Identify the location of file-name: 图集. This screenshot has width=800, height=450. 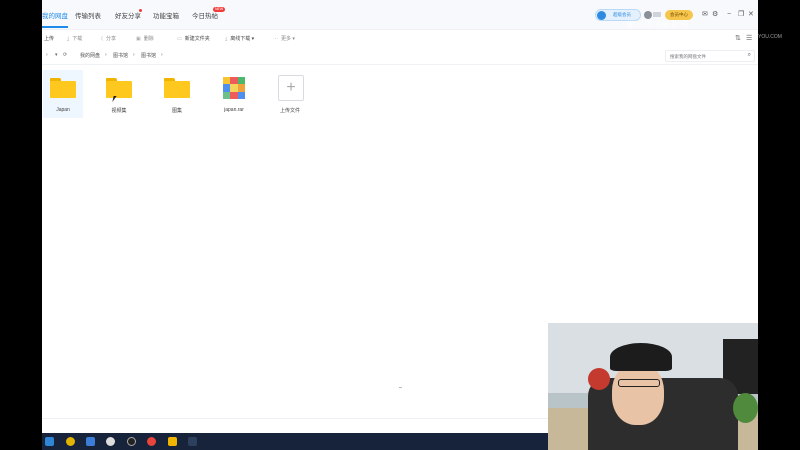
(176, 111).